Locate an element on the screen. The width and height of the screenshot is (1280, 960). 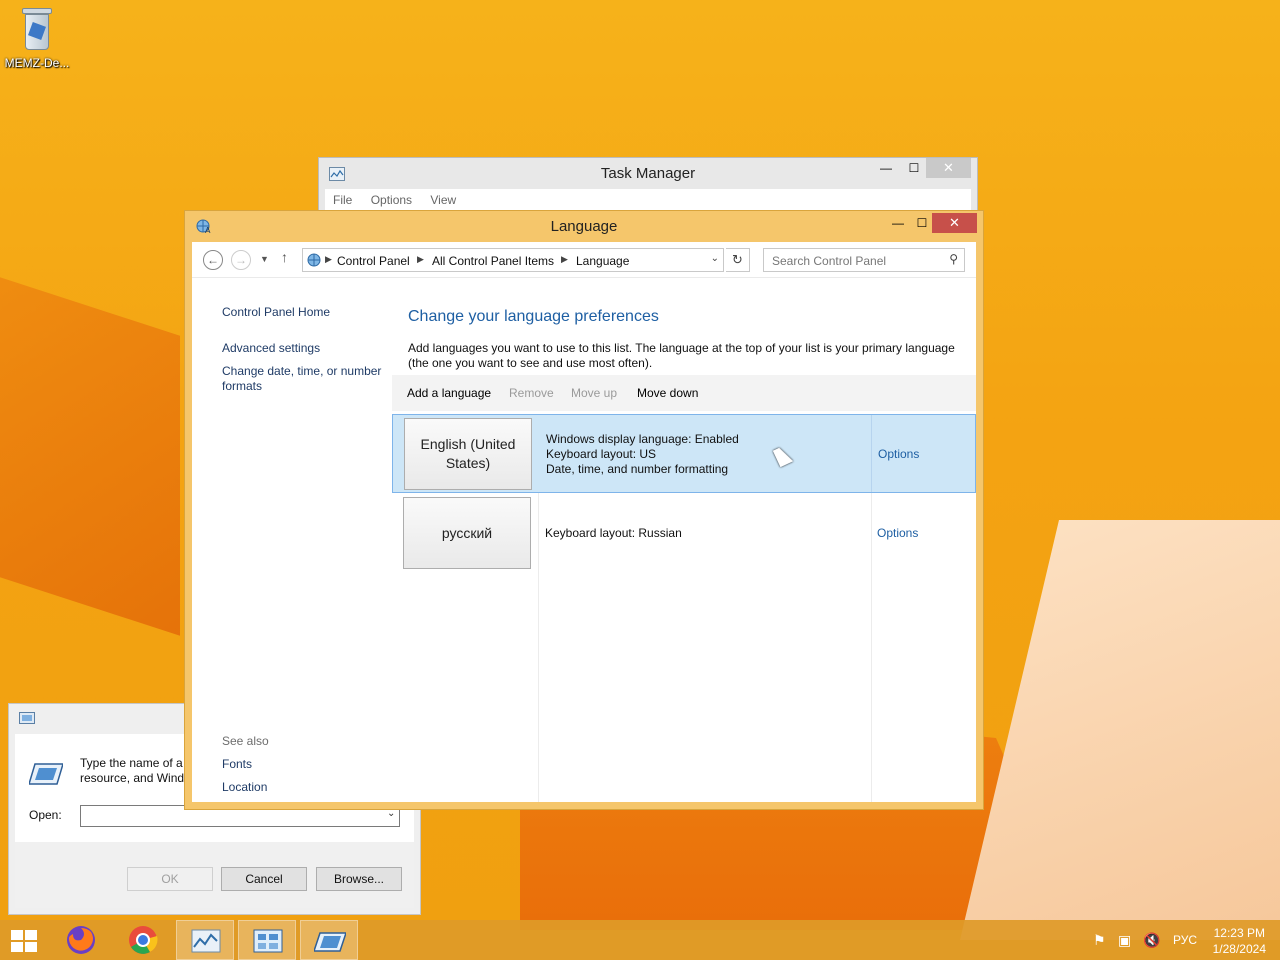
title-bar: Task Manager — ☐ ✕ is located at coordinates (648, 173).